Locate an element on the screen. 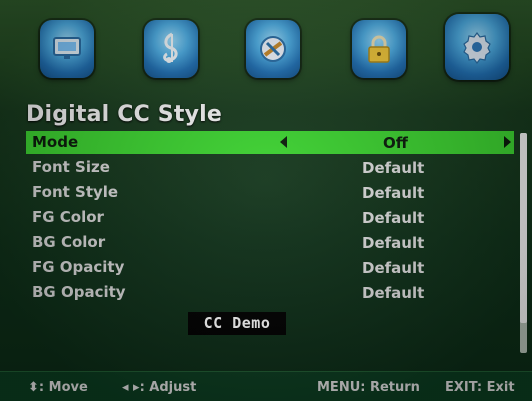 This screenshot has height=401, width=532. menu-item-value: Off is located at coordinates (395, 143).